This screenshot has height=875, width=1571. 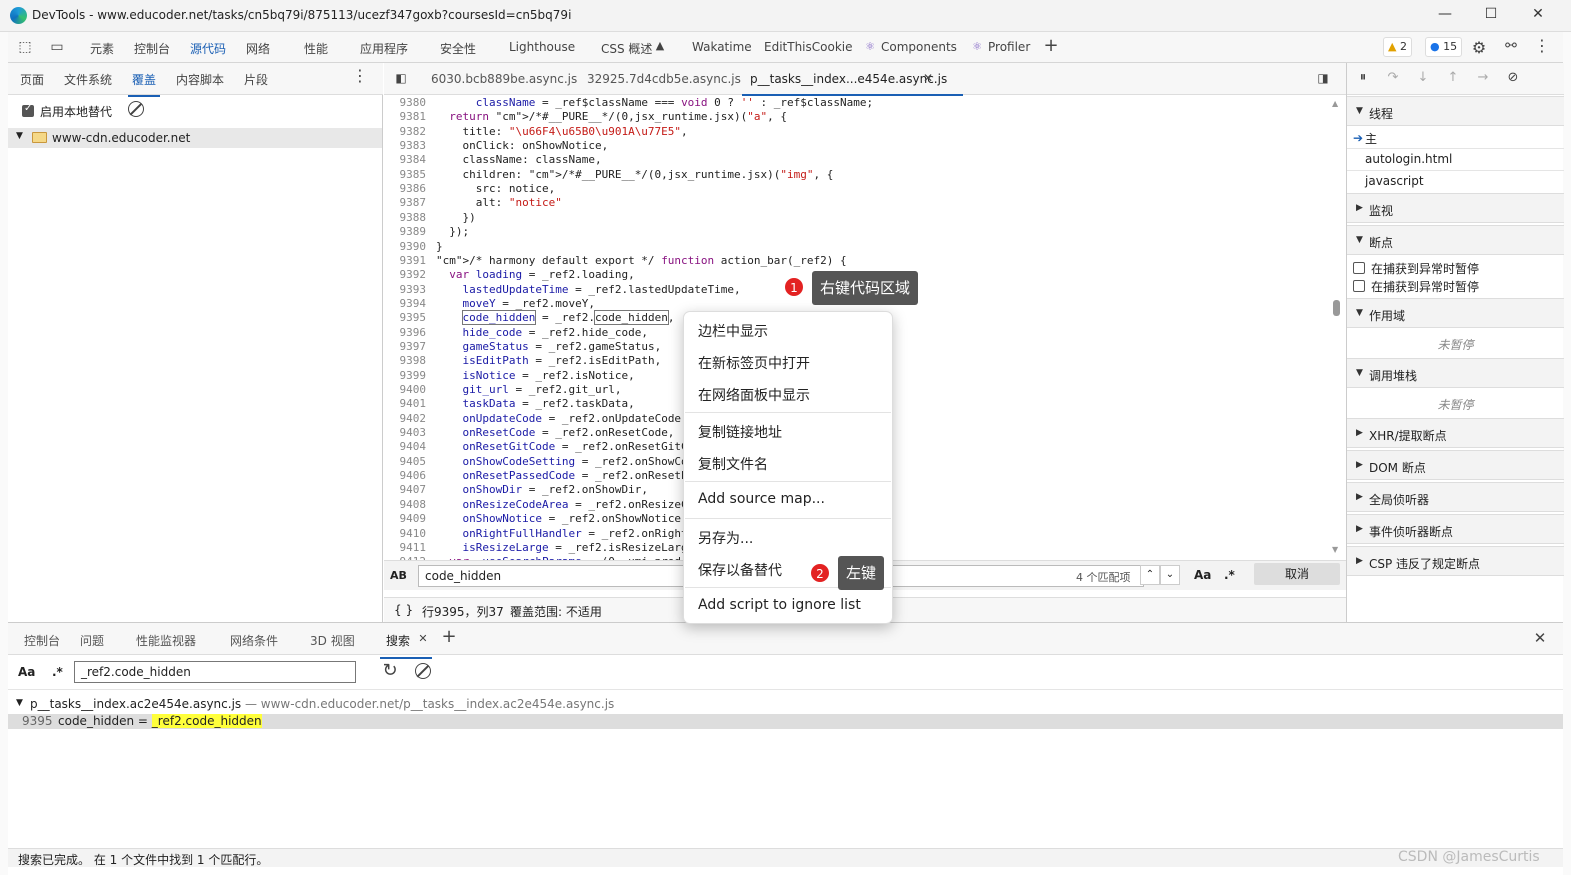 What do you see at coordinates (256, 79) in the screenshot?
I see `tab-snippets: 片段` at bounding box center [256, 79].